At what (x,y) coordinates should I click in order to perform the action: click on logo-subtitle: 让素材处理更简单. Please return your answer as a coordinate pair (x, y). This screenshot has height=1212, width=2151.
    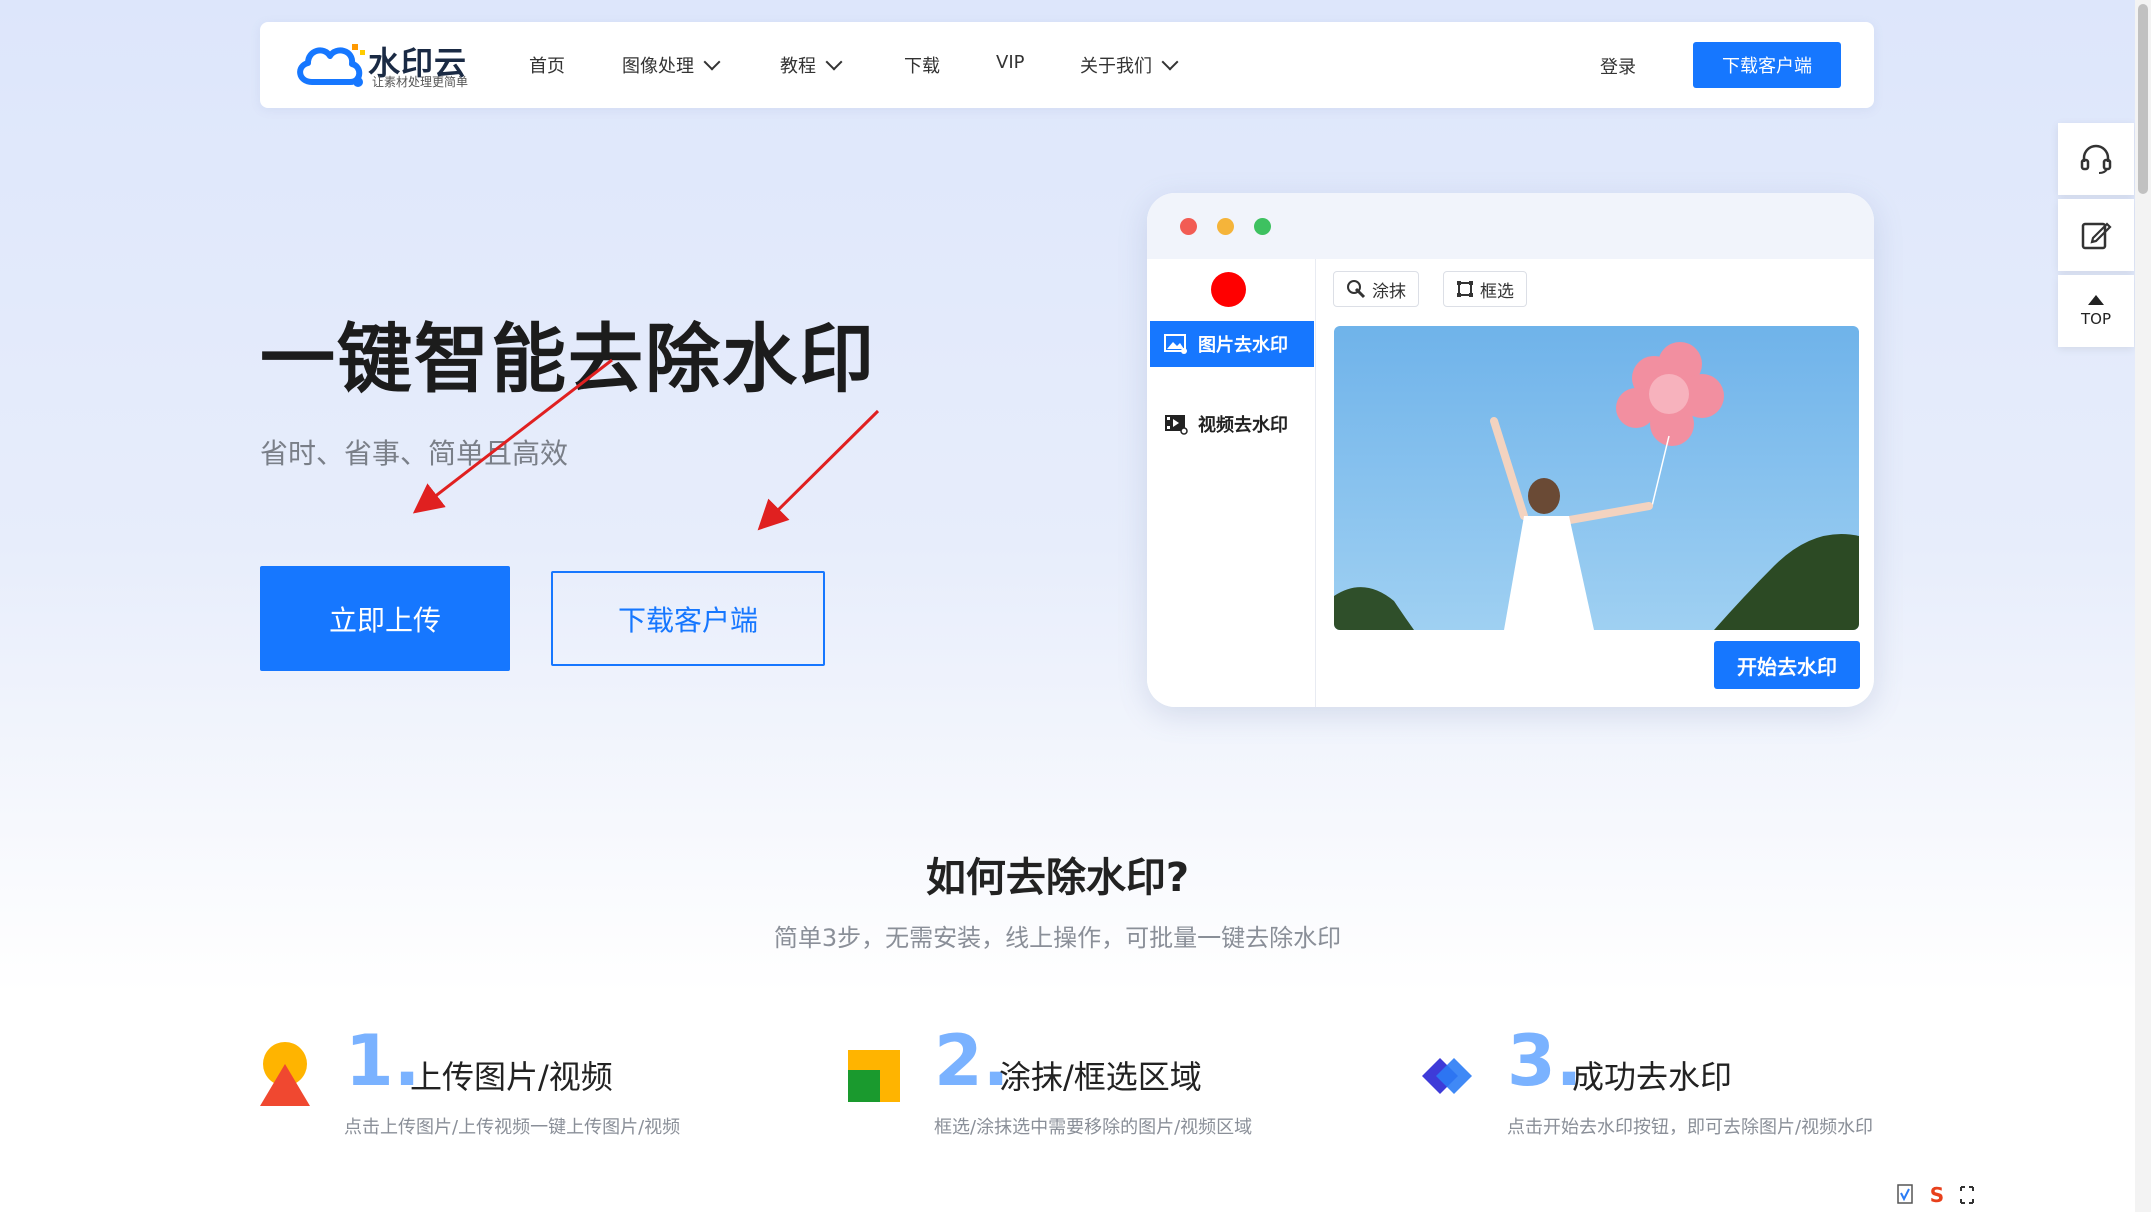
    Looking at the image, I should click on (420, 82).